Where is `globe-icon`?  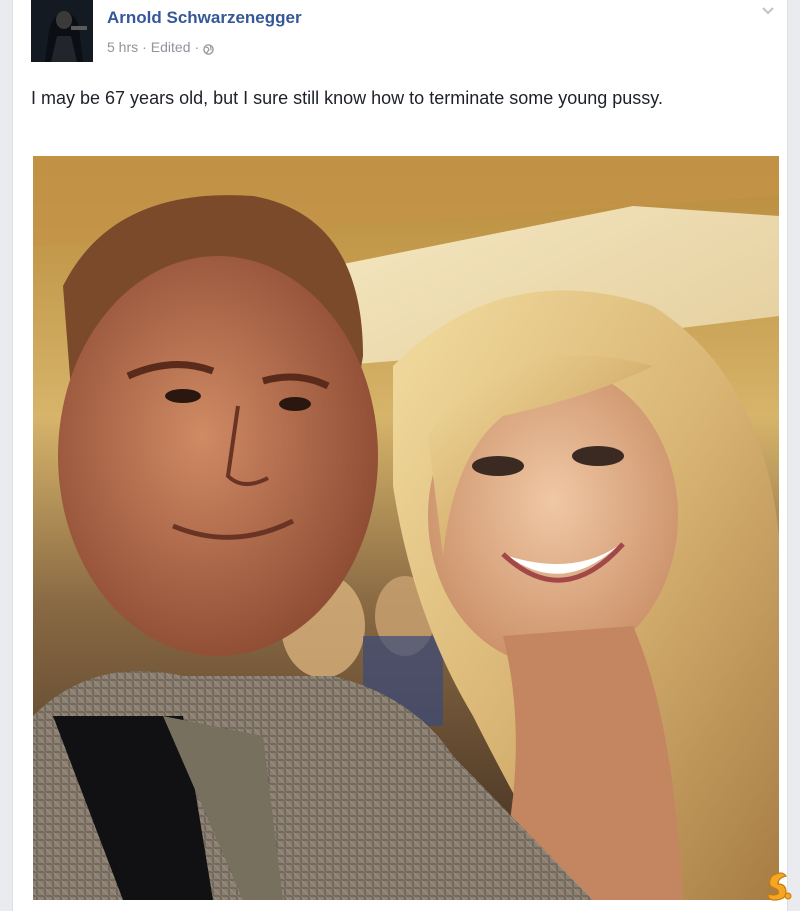
globe-icon is located at coordinates (208, 48).